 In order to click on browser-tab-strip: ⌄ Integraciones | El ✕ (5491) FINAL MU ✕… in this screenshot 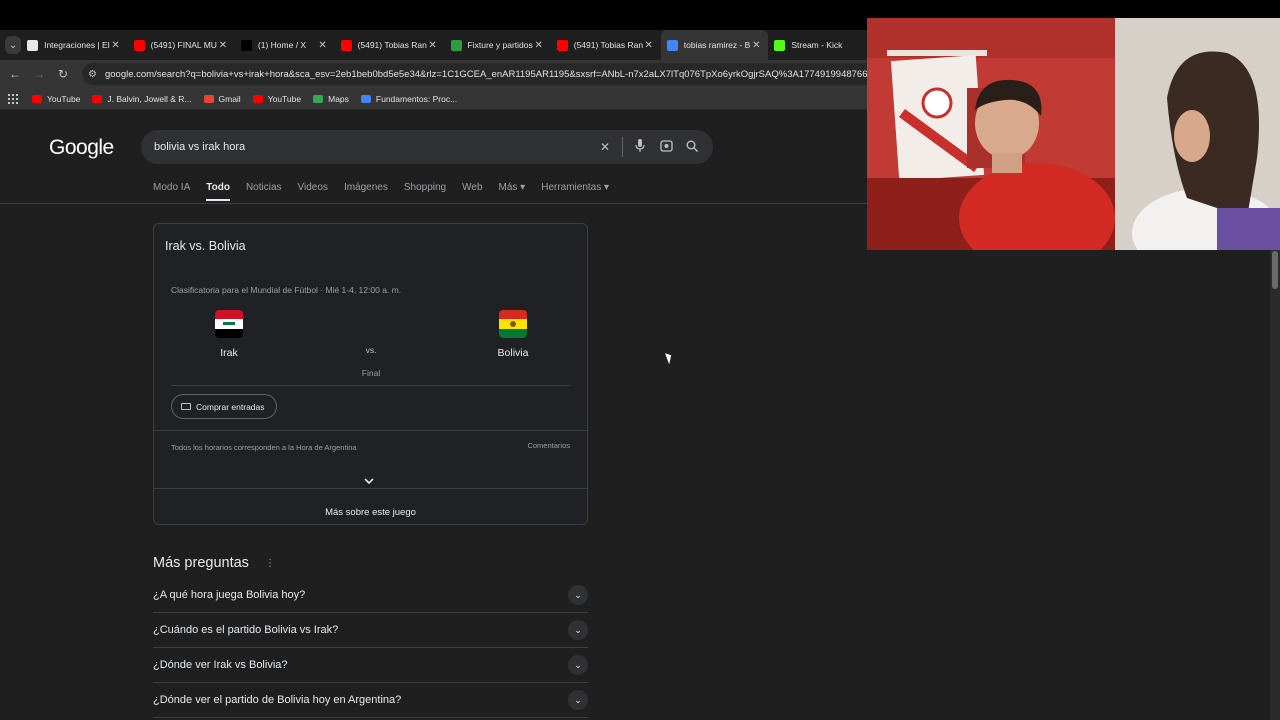, I will do `click(434, 45)`.